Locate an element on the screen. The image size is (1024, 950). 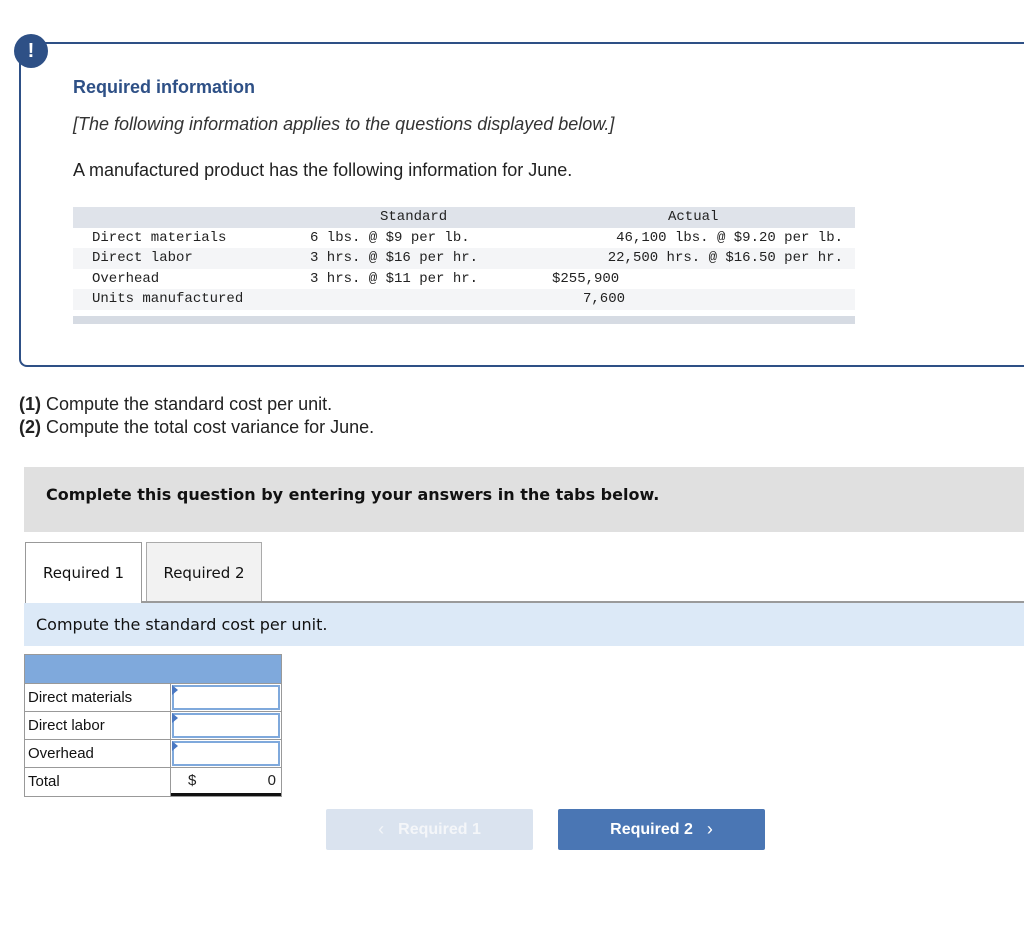
row-actual: $255,900 is located at coordinates (586, 278).